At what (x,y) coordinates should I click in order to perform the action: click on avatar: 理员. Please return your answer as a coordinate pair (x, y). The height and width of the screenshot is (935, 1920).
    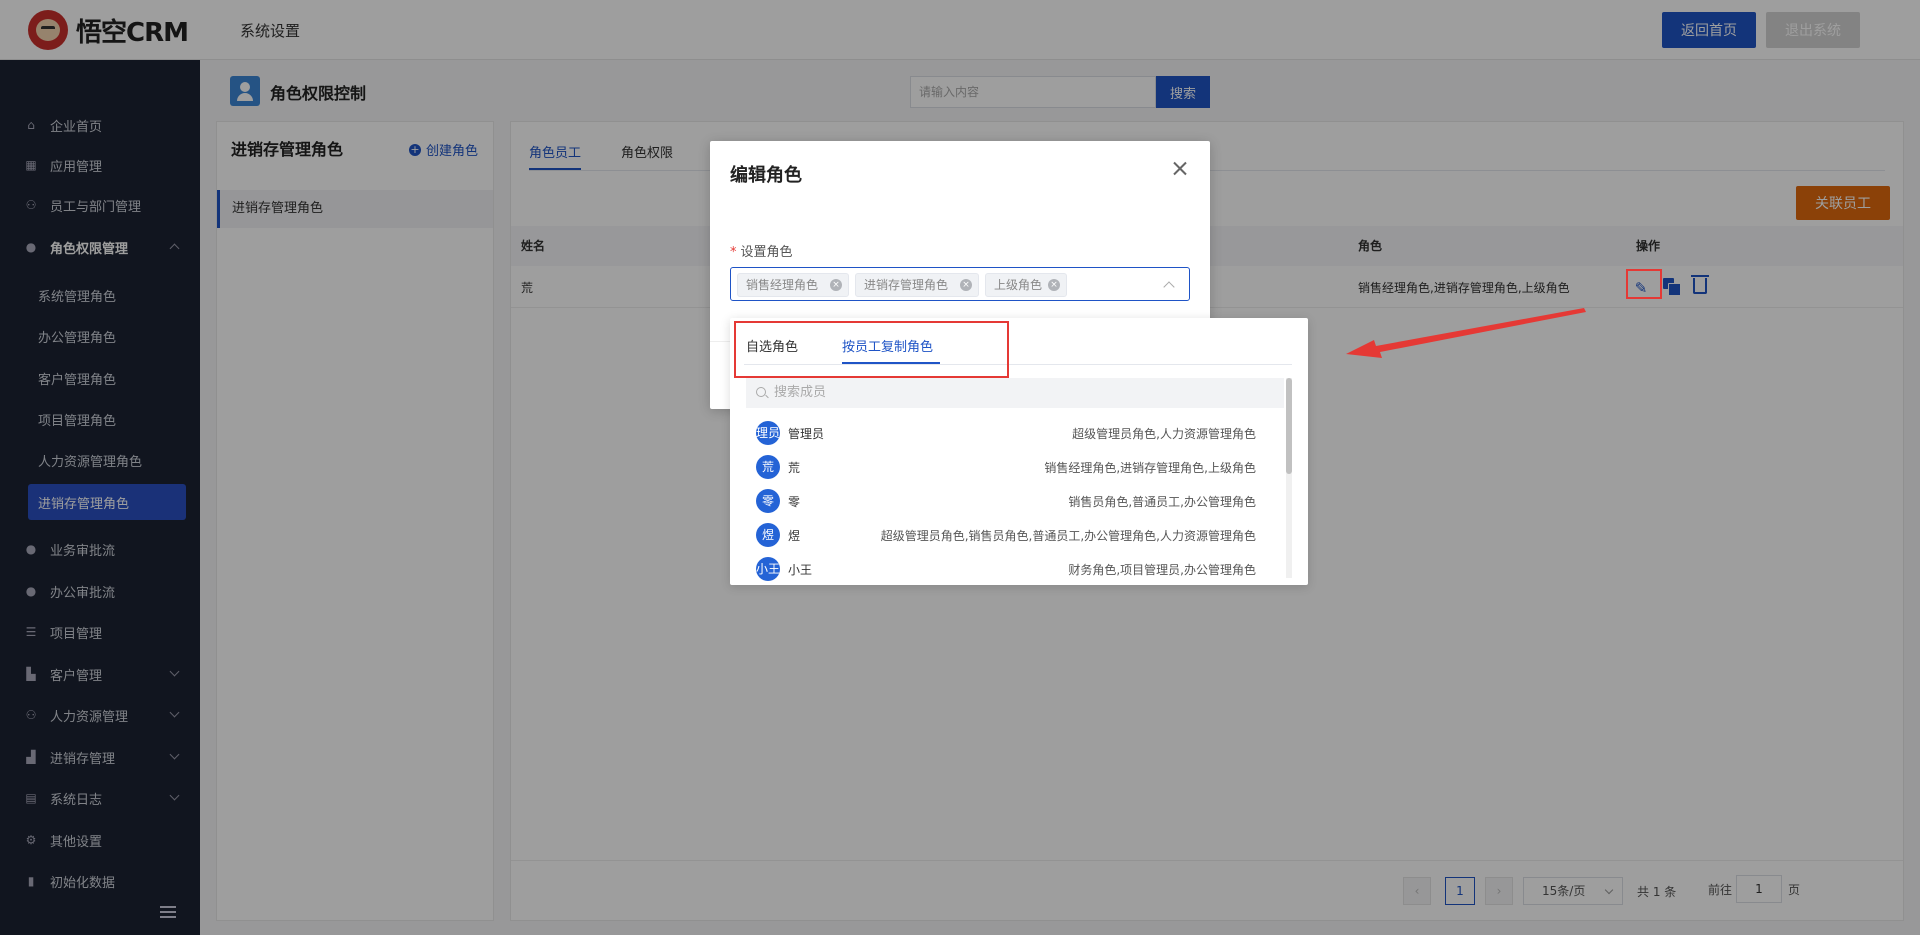
    Looking at the image, I should click on (768, 433).